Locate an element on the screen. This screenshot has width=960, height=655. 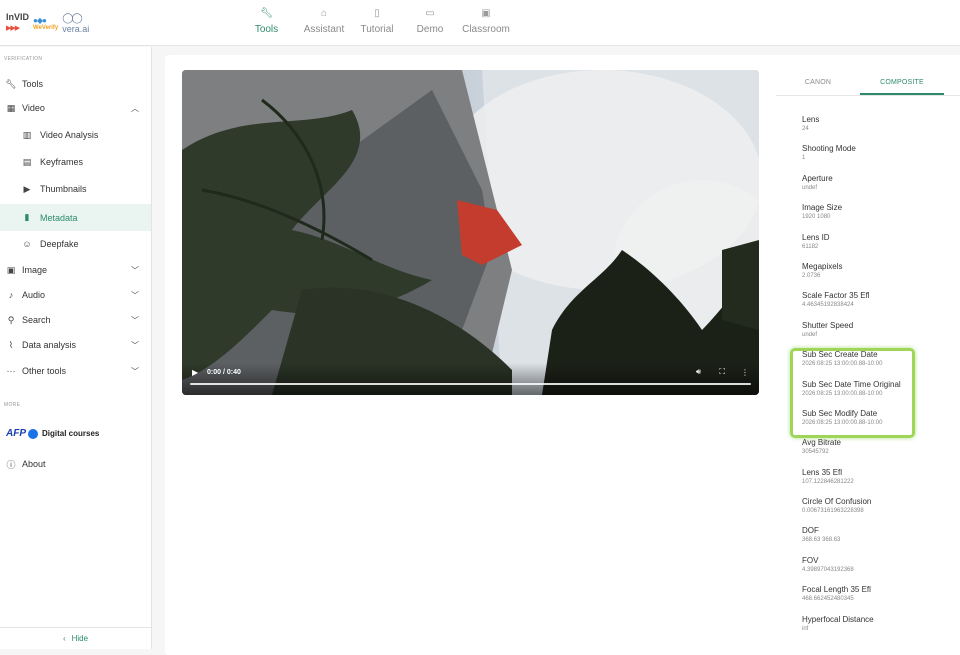
nav-assistant-label: Assistant is located at coordinates (324, 29).